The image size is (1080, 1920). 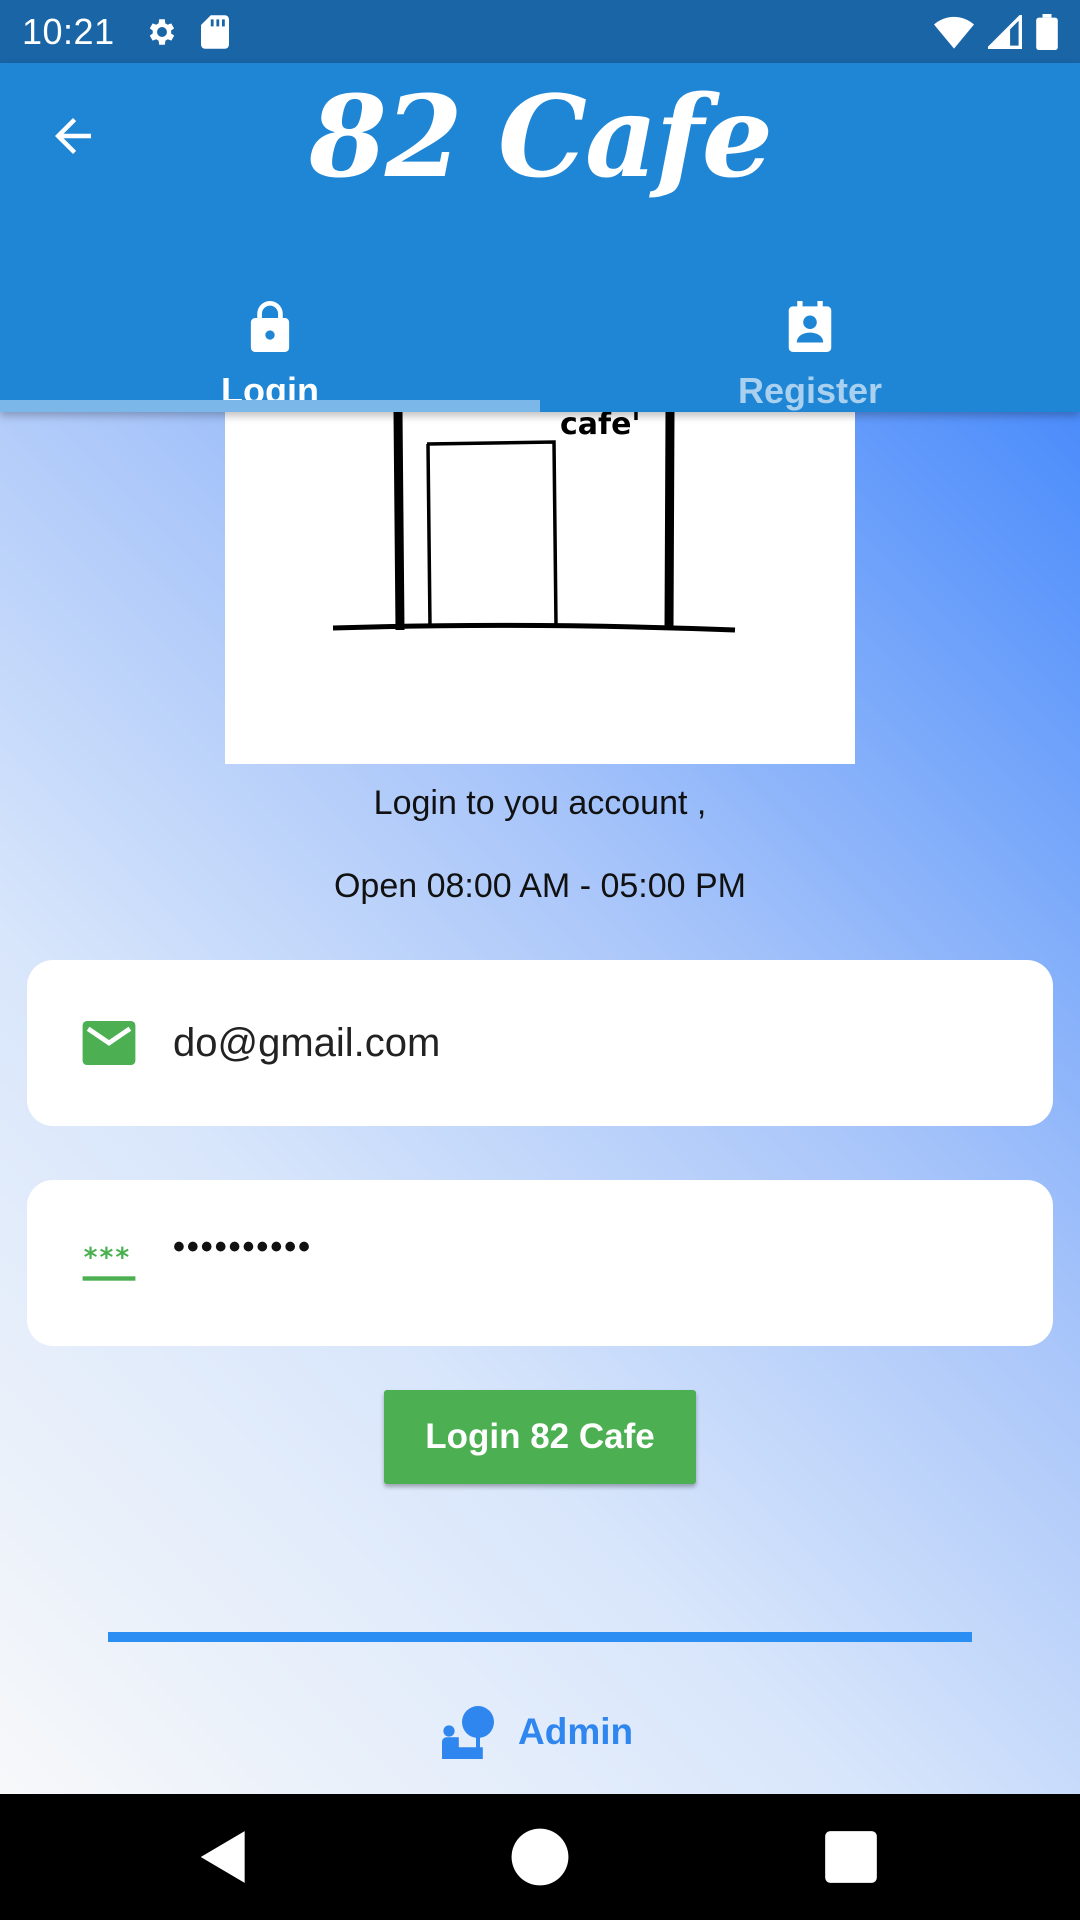 I want to click on tab-login: Login, so click(x=270, y=317).